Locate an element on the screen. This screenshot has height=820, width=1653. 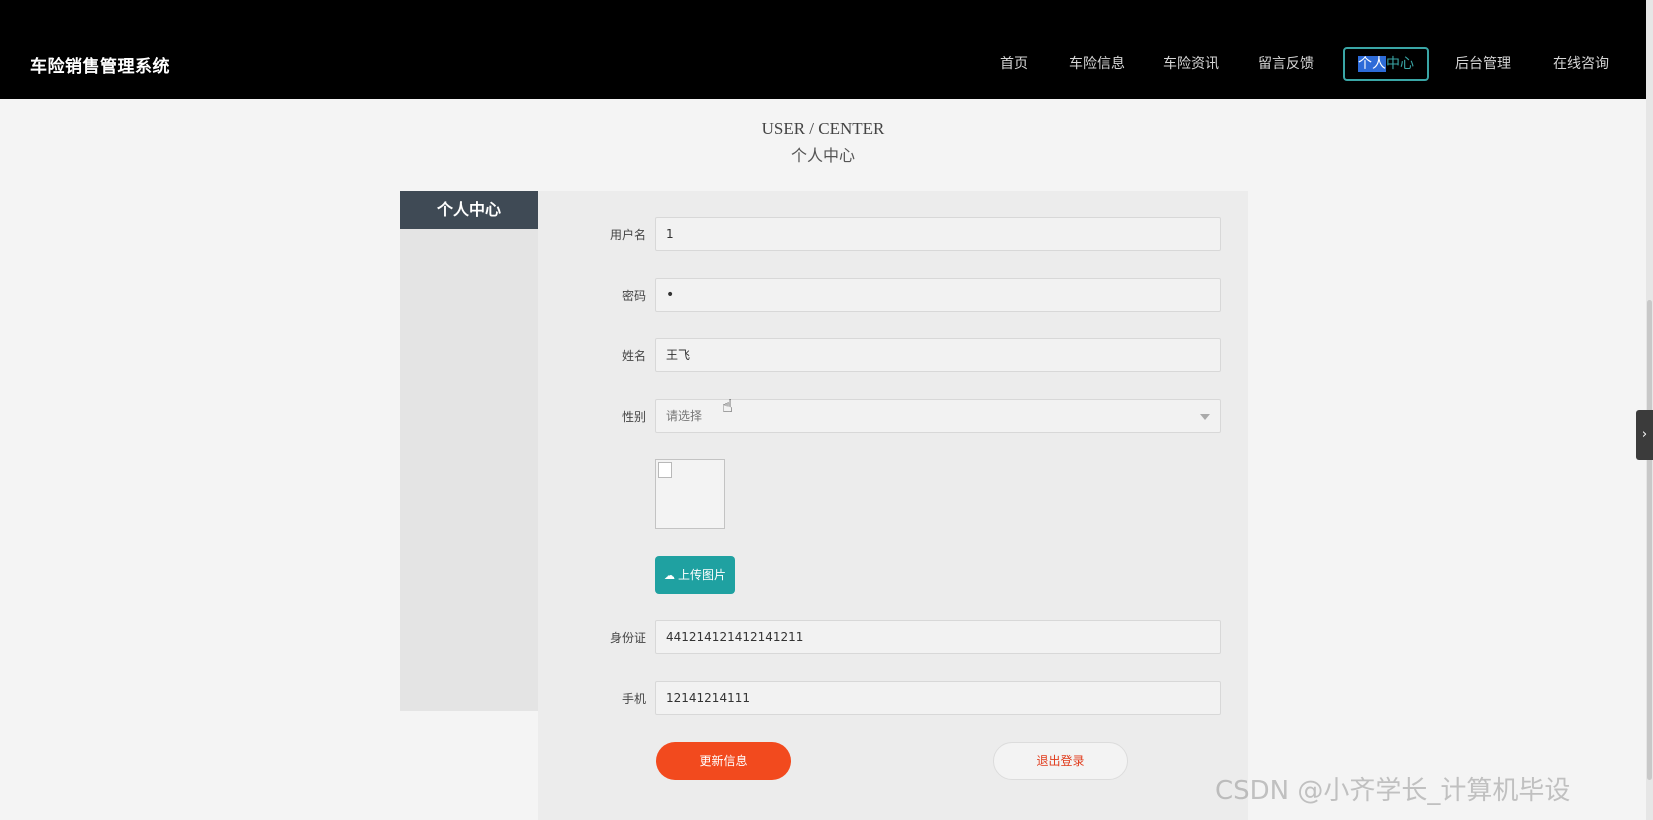
password-row: 密码 • is located at coordinates (893, 296).